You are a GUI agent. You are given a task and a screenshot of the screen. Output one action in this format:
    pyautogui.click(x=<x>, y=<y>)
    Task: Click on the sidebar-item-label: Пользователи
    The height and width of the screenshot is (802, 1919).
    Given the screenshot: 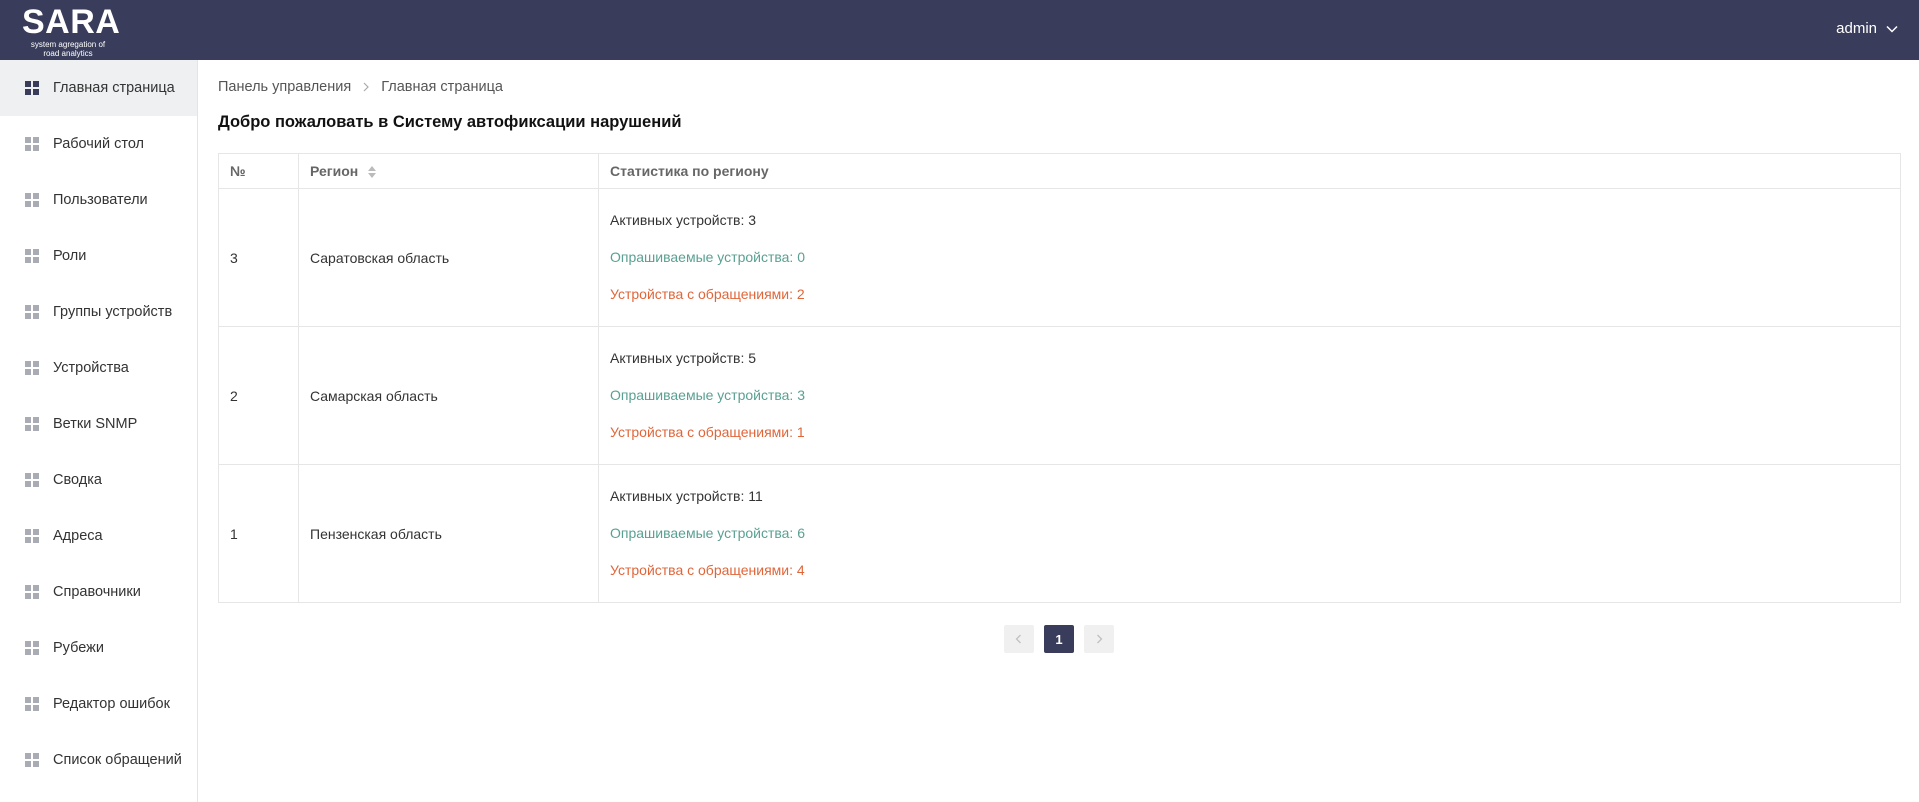 What is the action you would take?
    pyautogui.click(x=100, y=200)
    